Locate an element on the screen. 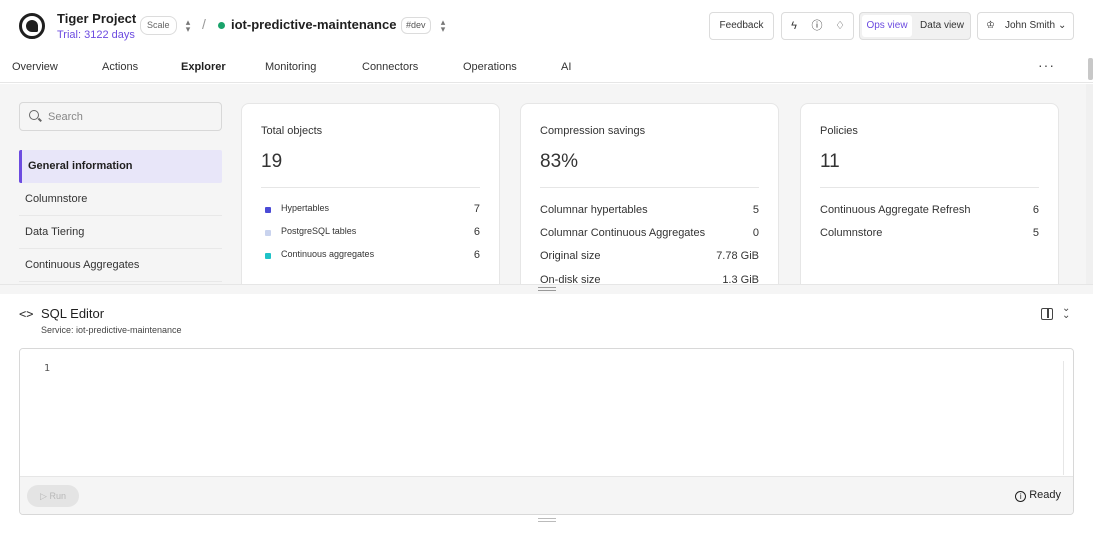 This screenshot has width=1093, height=541. view-toggle: Ops view Data view is located at coordinates (915, 26).